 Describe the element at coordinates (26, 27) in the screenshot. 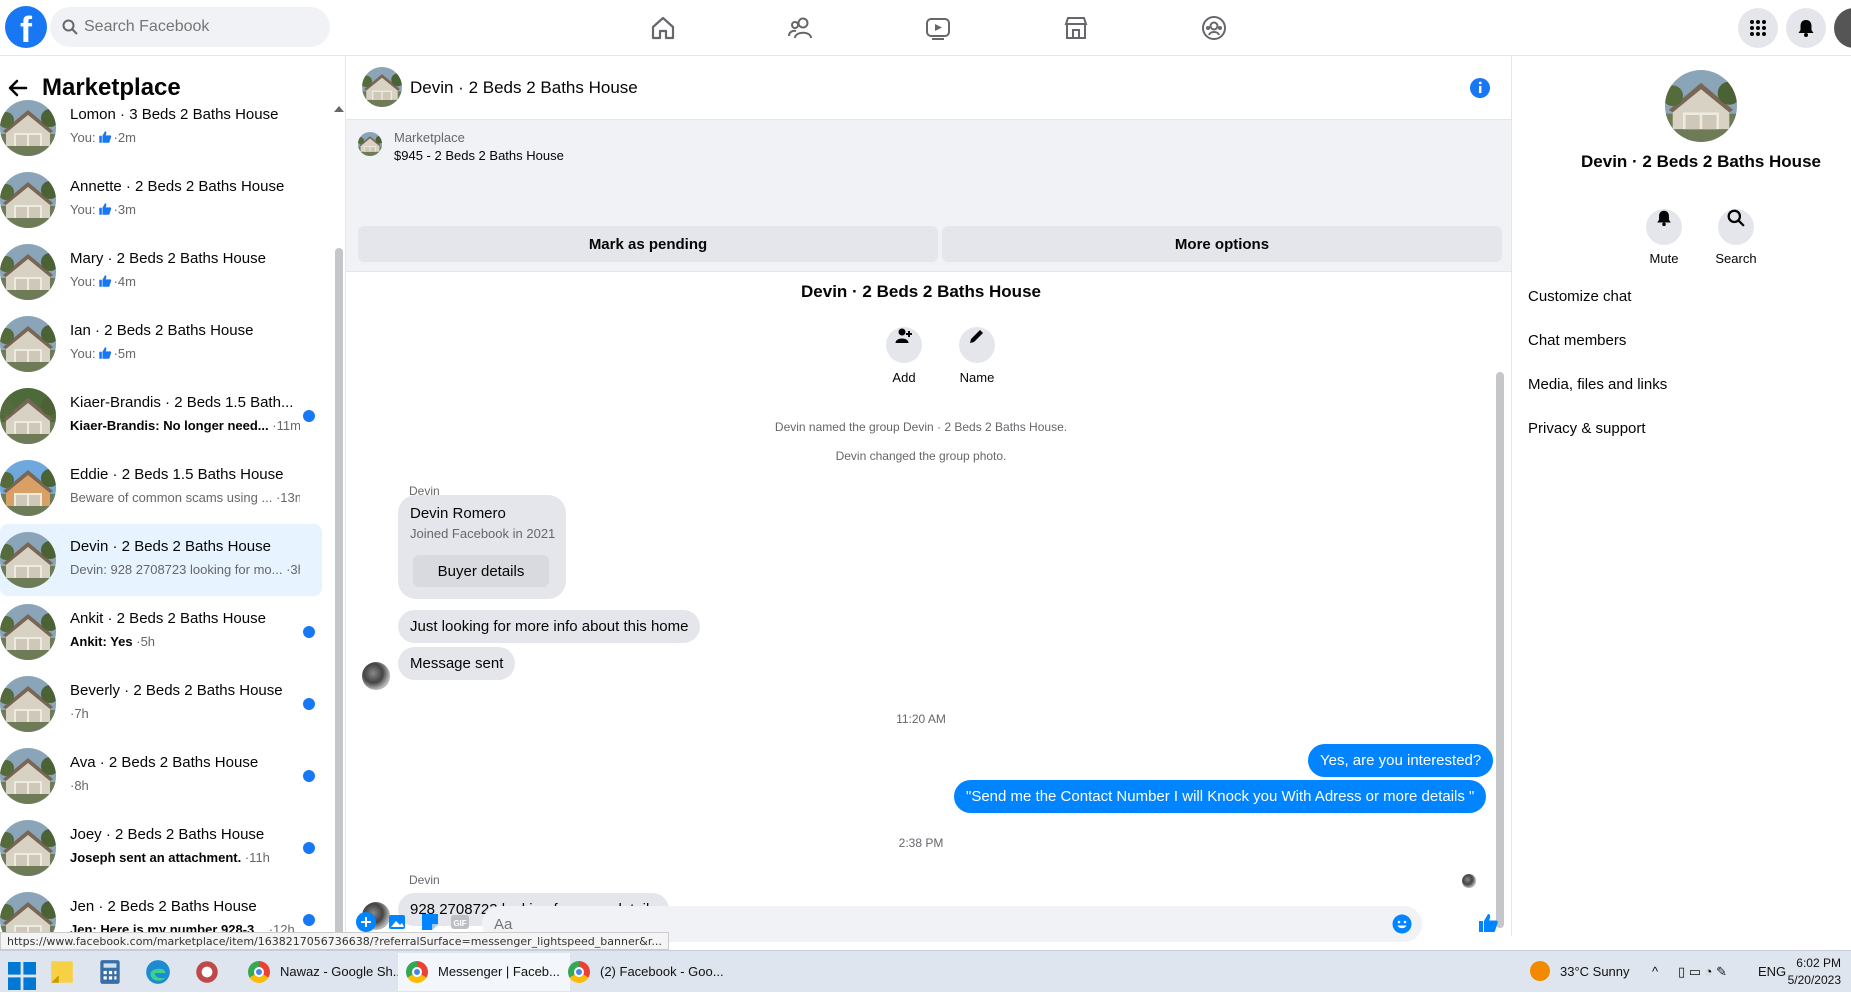

I see `facebook-logo: f` at that location.